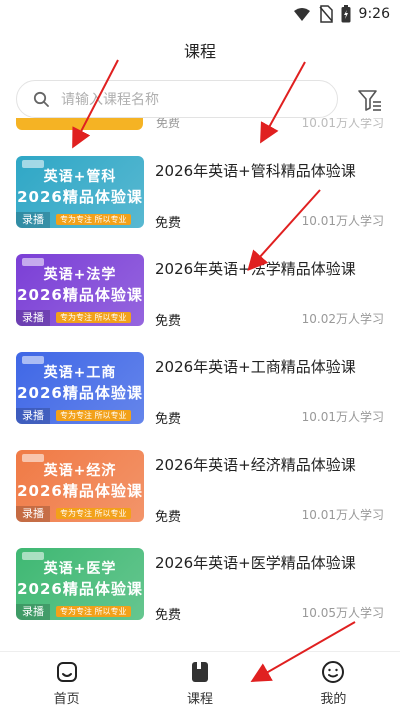 Image resolution: width=400 pixels, height=711 pixels. I want to click on search-box, so click(177, 99).